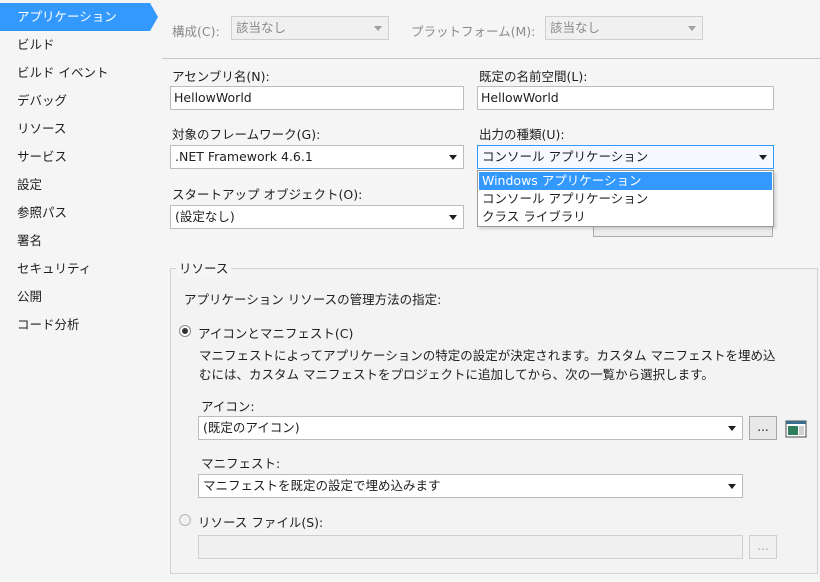 The image size is (820, 582). Describe the element at coordinates (75, 213) in the screenshot. I see `sidebar-item-reference-paths: 参照パス` at that location.